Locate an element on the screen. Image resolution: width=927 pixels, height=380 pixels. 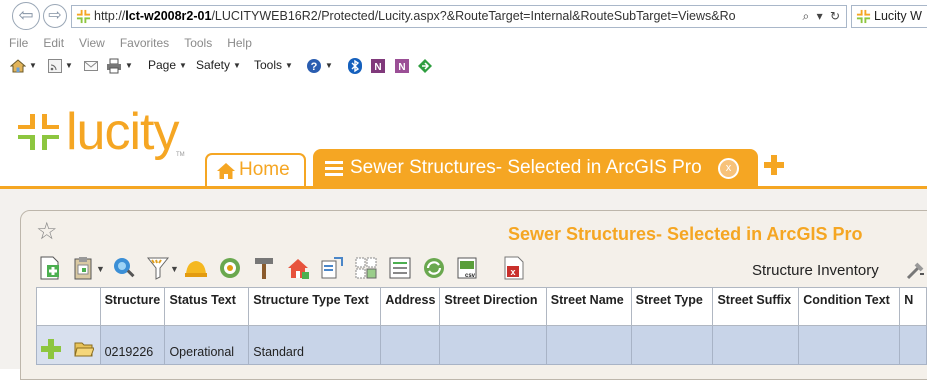
lucity-logo-icon is located at coordinates (38, 132).